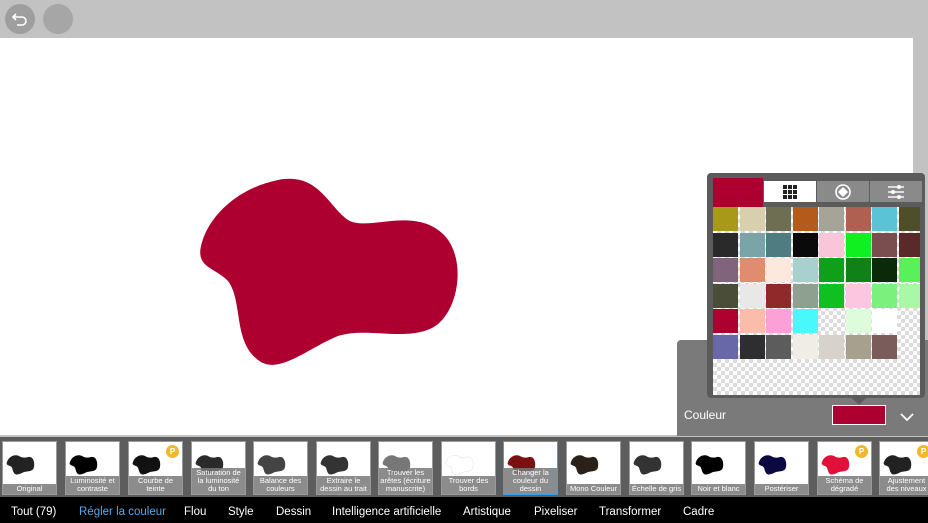 The width and height of the screenshot is (928, 523). What do you see at coordinates (329, 272) in the screenshot?
I see `red-blob-shape` at bounding box center [329, 272].